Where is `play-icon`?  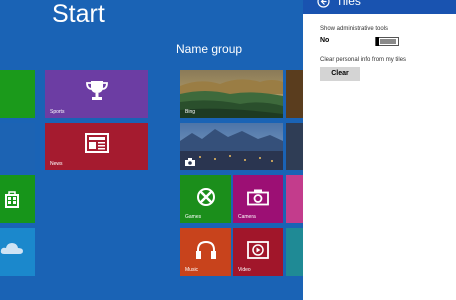 play-icon is located at coordinates (258, 249).